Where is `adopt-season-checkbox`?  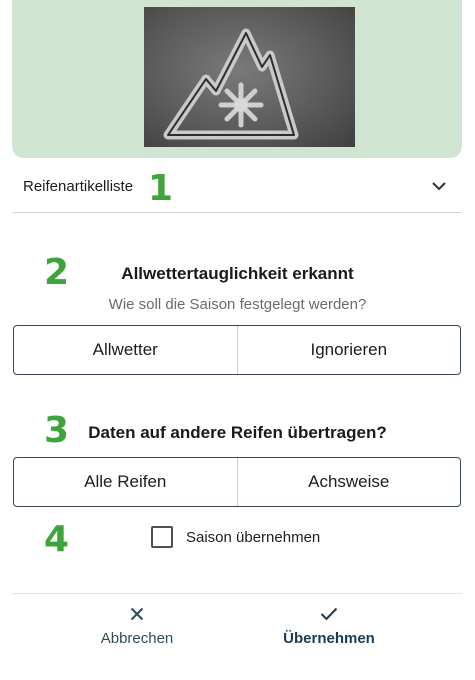
adopt-season-checkbox is located at coordinates (162, 537).